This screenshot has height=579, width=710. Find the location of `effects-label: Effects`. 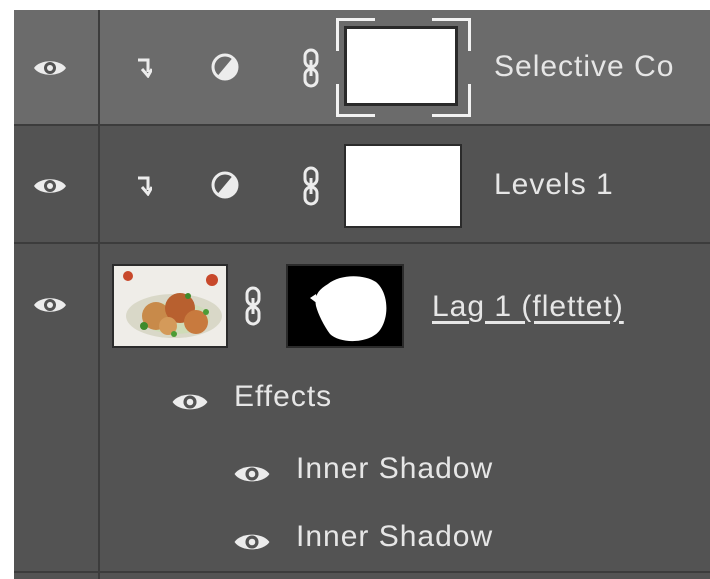

effects-label: Effects is located at coordinates (283, 397).